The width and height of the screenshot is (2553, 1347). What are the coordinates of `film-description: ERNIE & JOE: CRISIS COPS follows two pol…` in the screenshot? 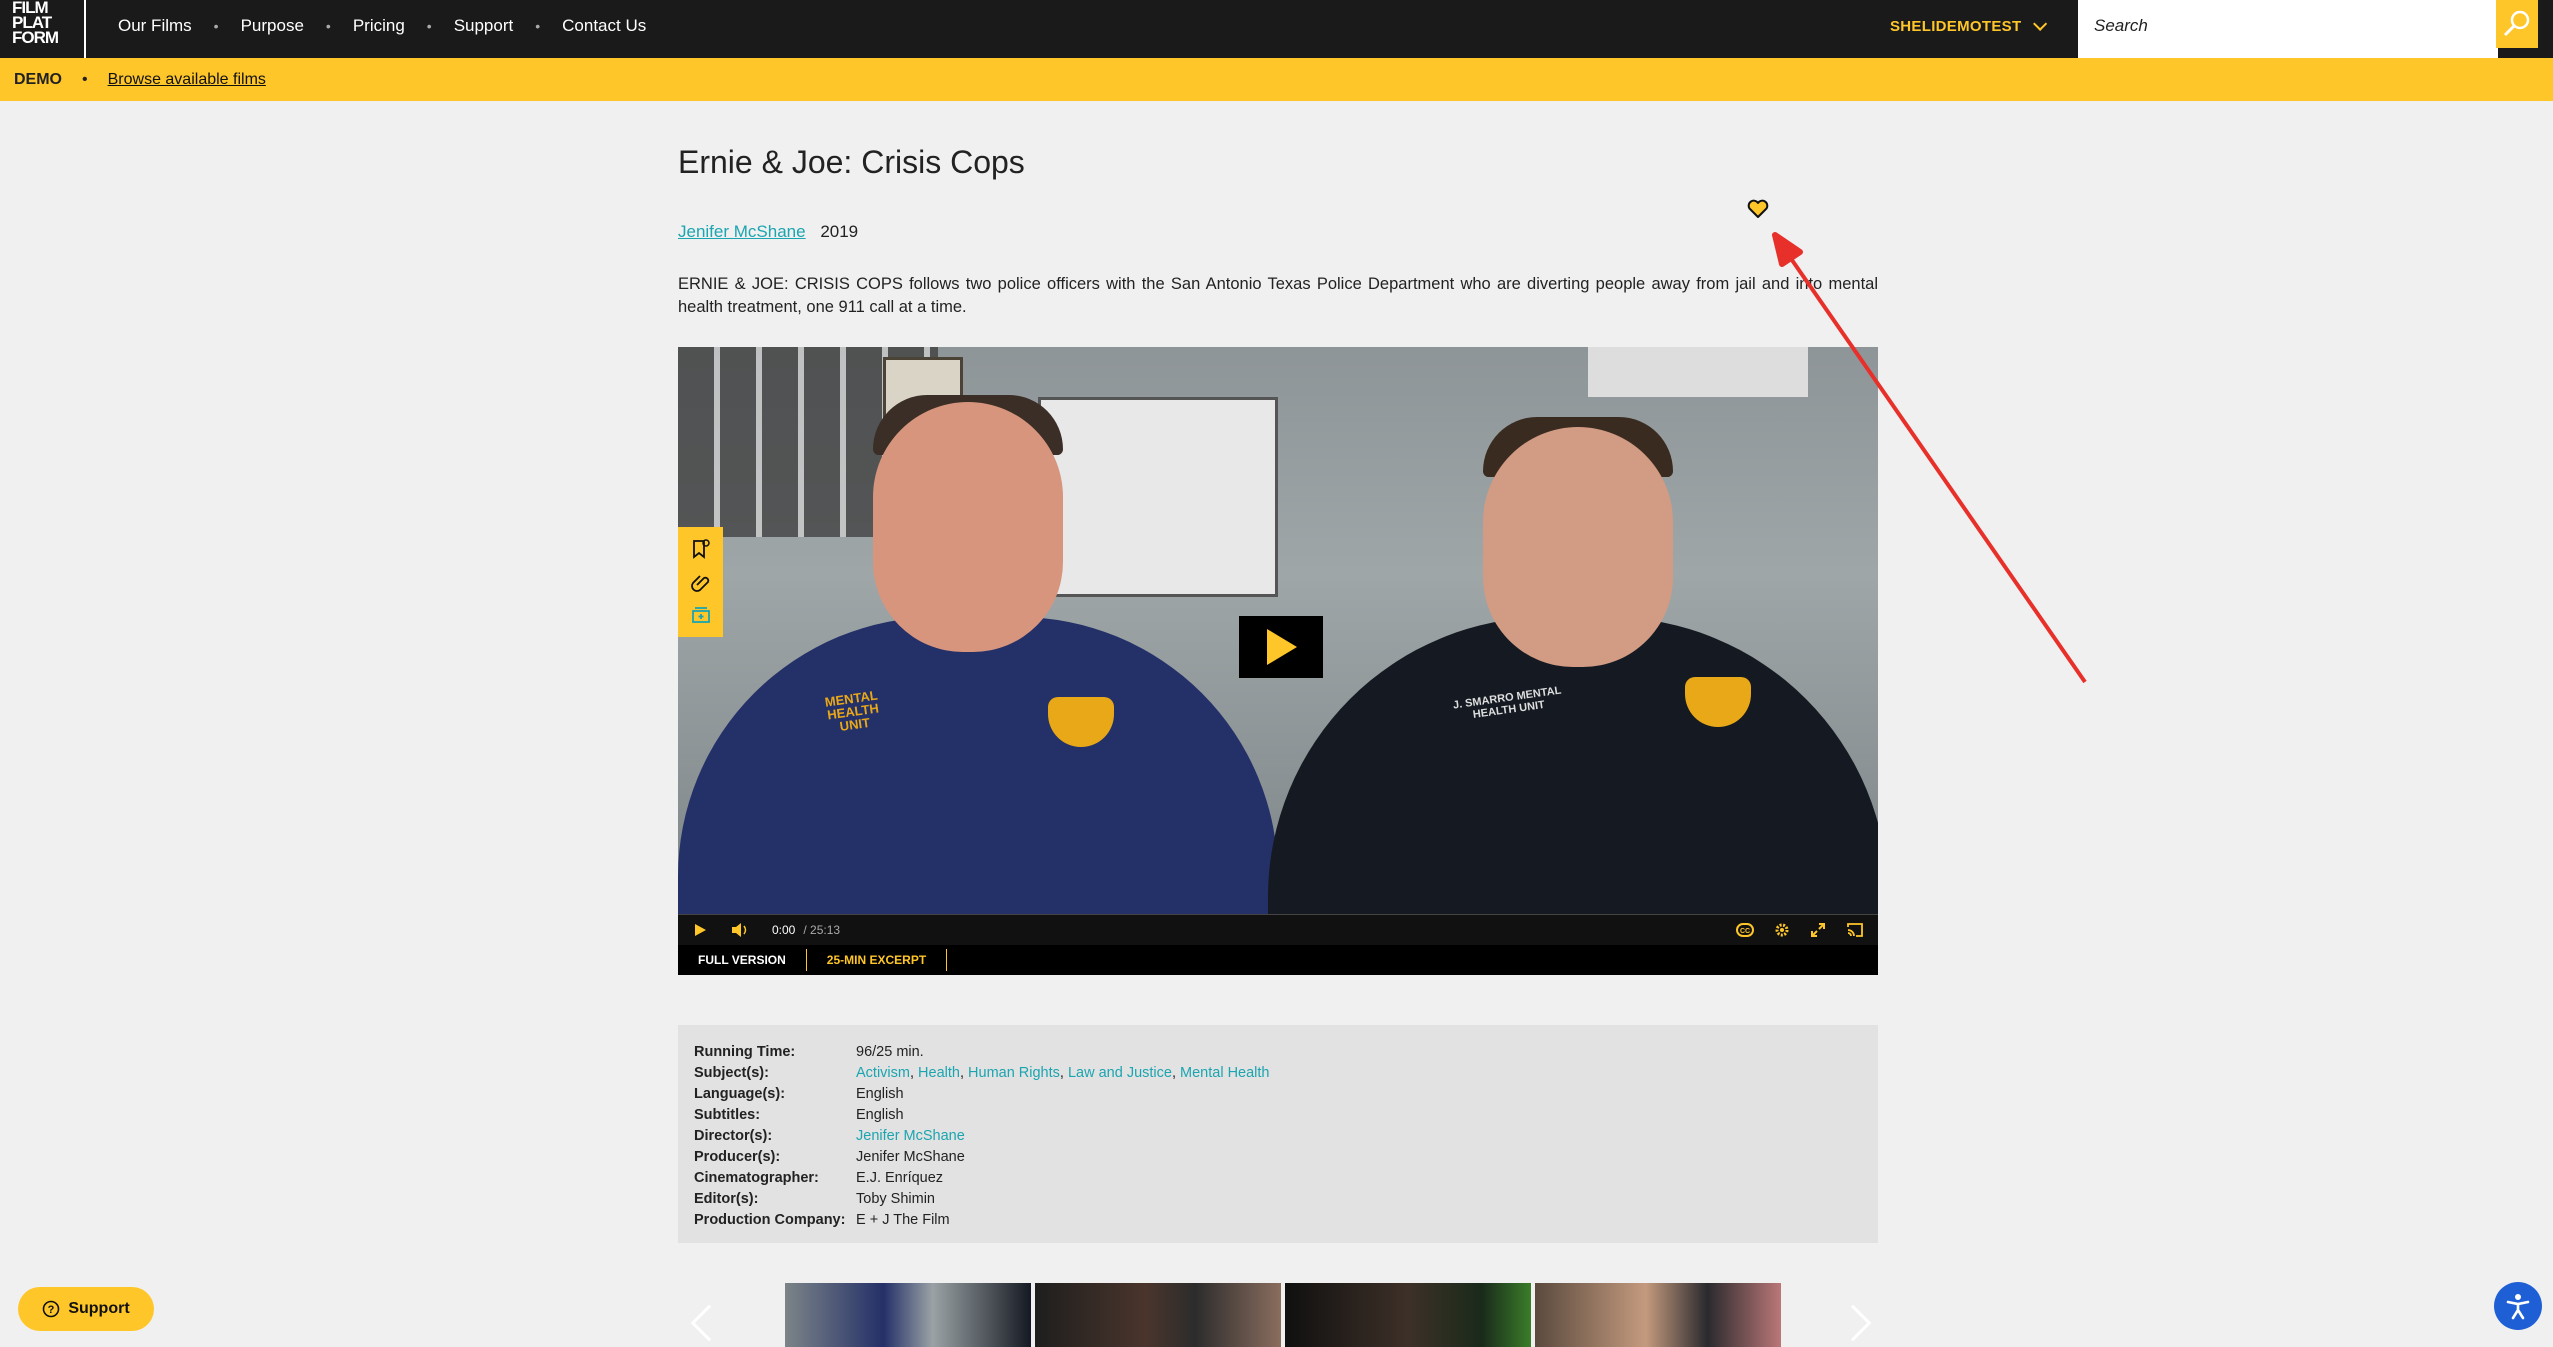 It's located at (1278, 295).